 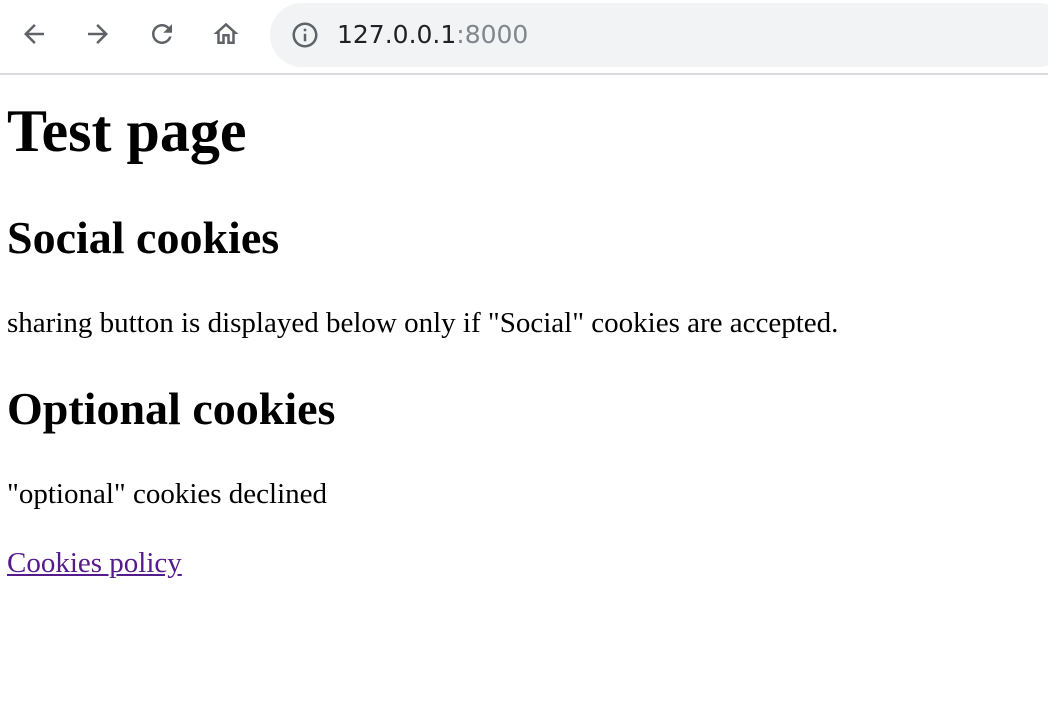 What do you see at coordinates (659, 35) in the screenshot?
I see `address-bar: 127.0.0.1:8000` at bounding box center [659, 35].